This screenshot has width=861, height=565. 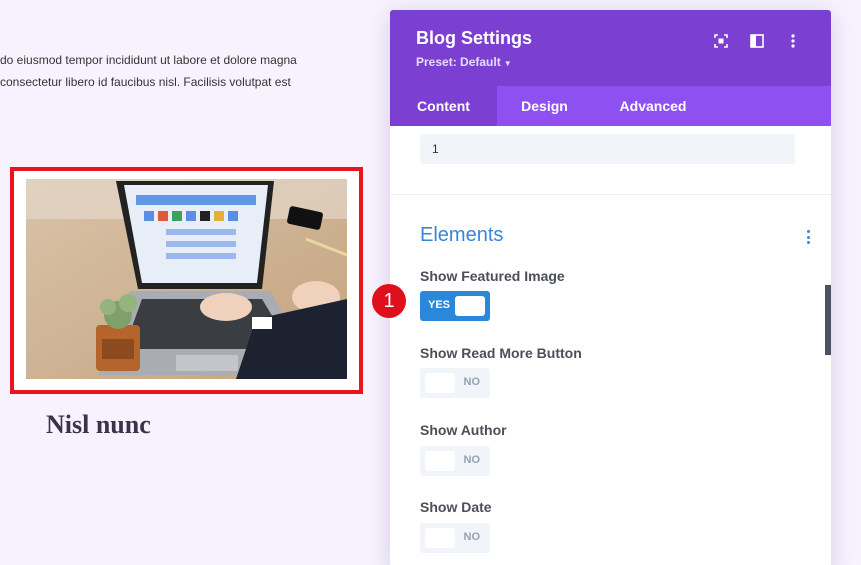 I want to click on tab-content: Content, so click(x=443, y=106).